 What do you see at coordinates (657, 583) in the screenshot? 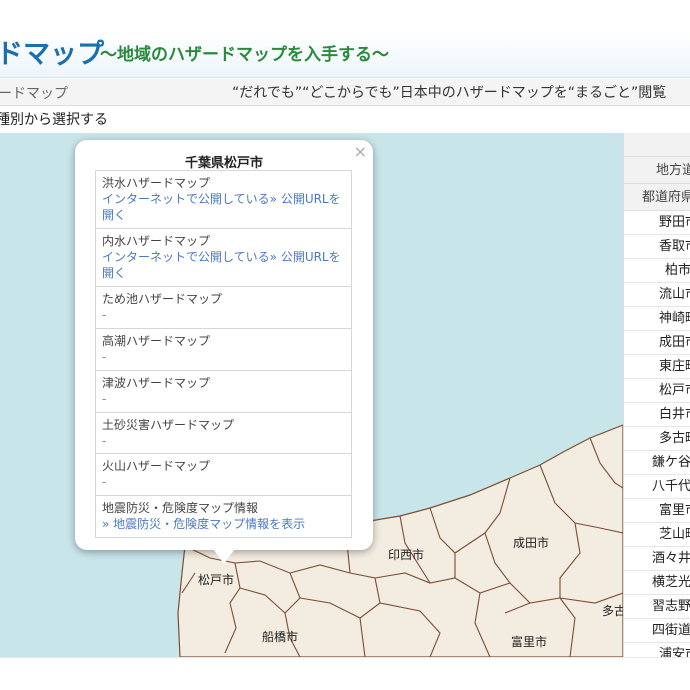
I see `table-row: 横芝光町` at bounding box center [657, 583].